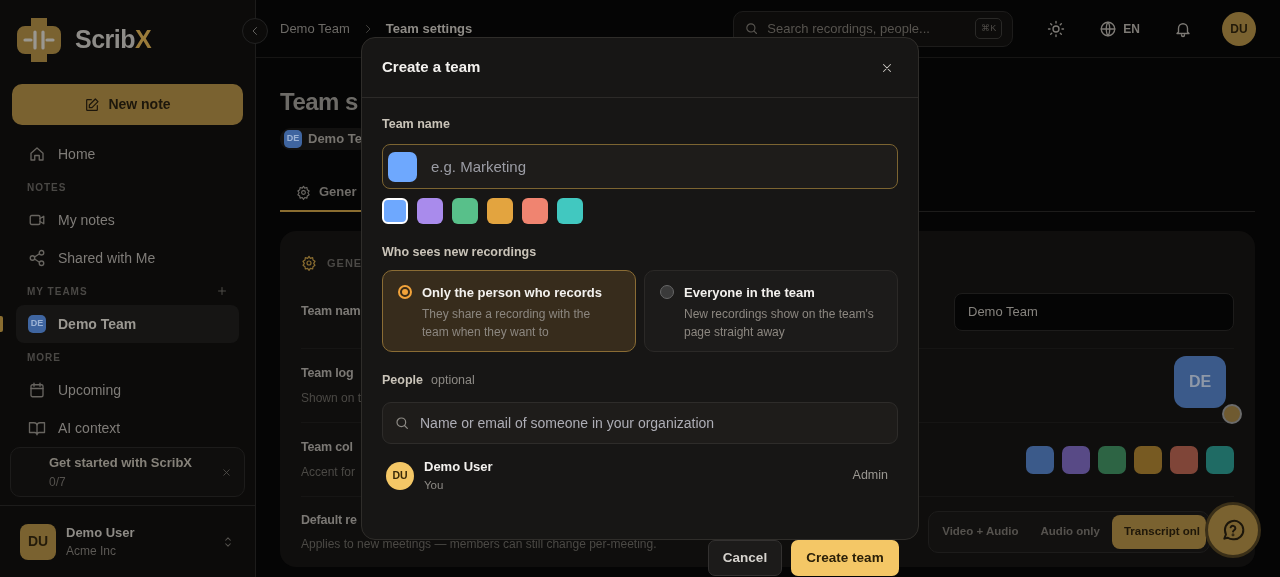 This screenshot has width=1280, height=577. I want to click on edit-icon, so click(92, 104).